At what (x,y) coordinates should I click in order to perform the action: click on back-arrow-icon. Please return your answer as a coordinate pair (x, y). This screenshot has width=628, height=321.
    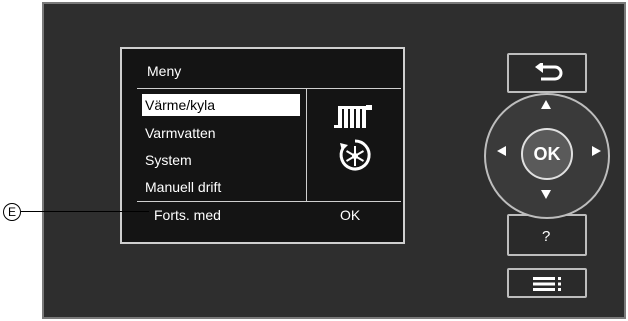
    Looking at the image, I should click on (549, 74).